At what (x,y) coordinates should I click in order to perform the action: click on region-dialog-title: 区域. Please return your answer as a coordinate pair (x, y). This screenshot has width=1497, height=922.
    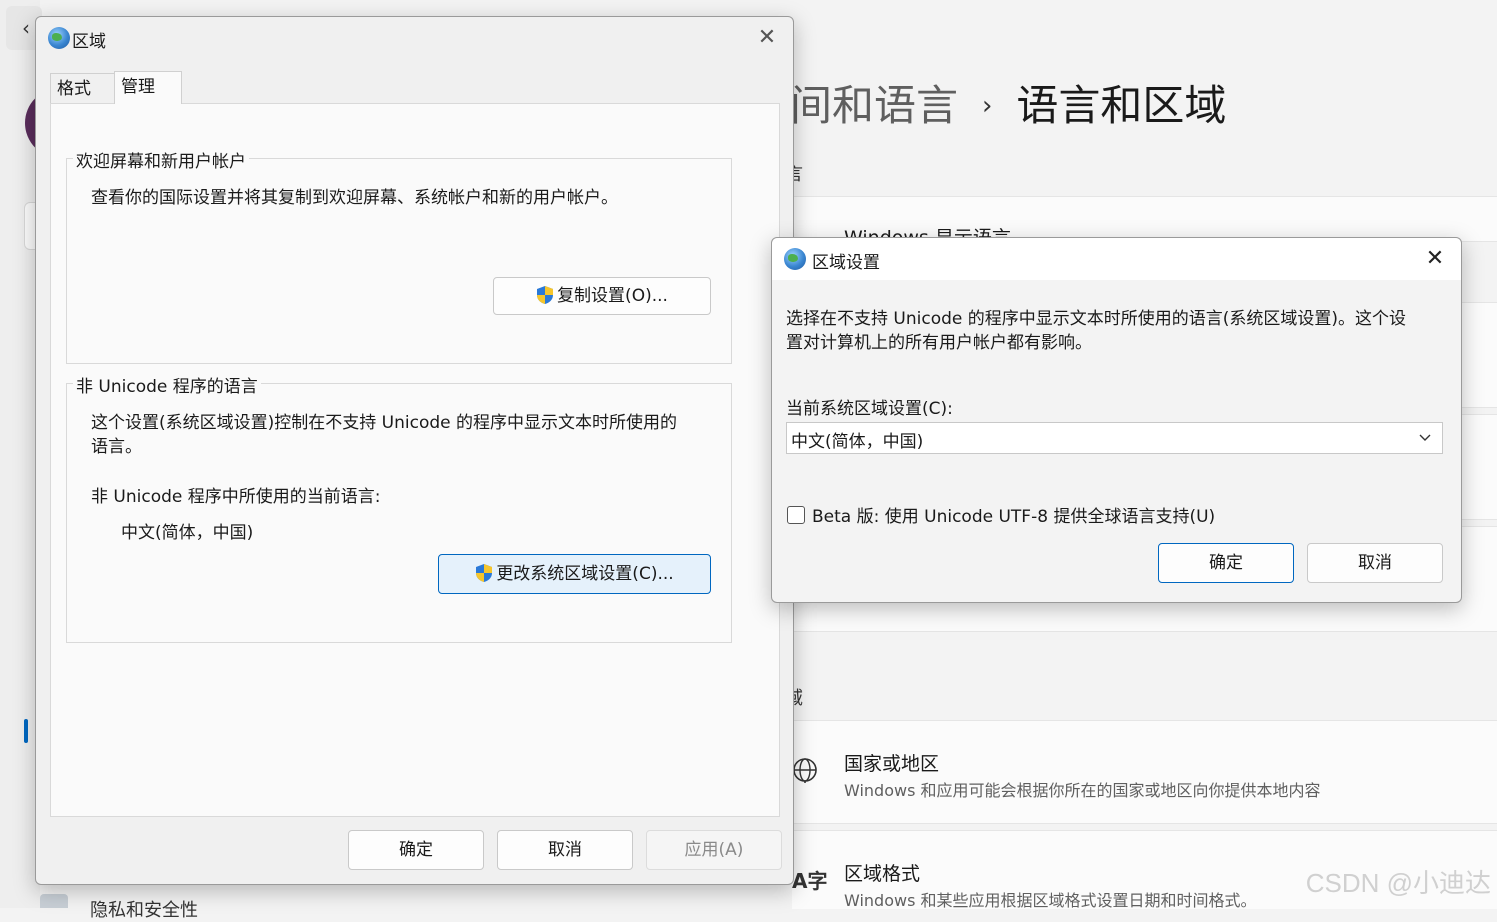
    Looking at the image, I should click on (89, 42).